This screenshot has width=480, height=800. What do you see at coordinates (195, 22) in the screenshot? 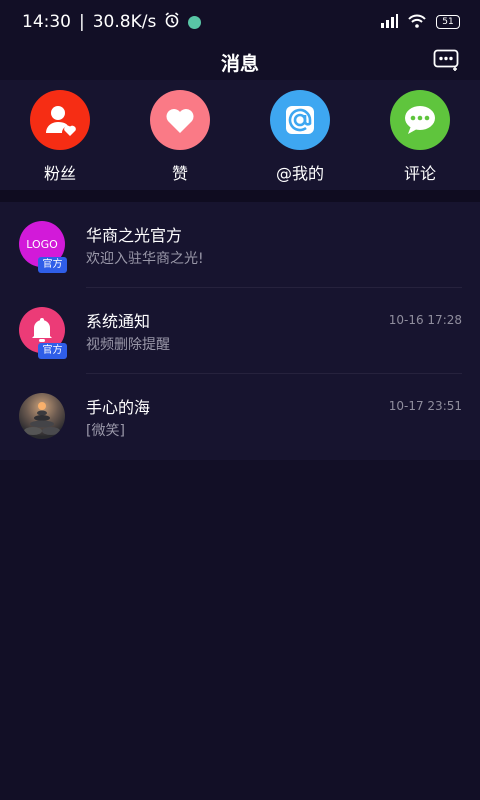
I see `app-notification-icon` at bounding box center [195, 22].